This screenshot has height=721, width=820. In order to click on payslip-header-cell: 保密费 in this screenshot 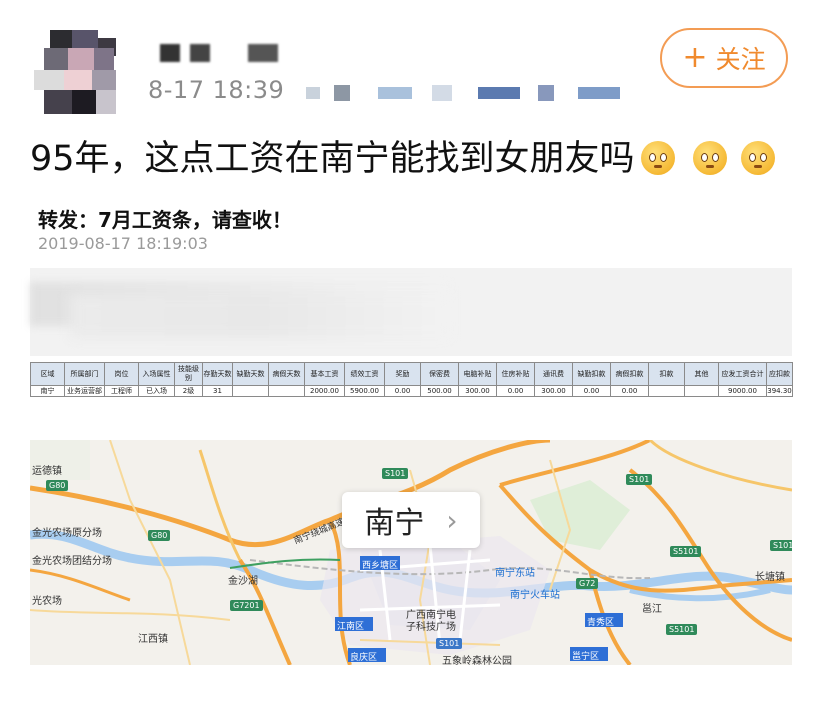, I will do `click(439, 374)`.